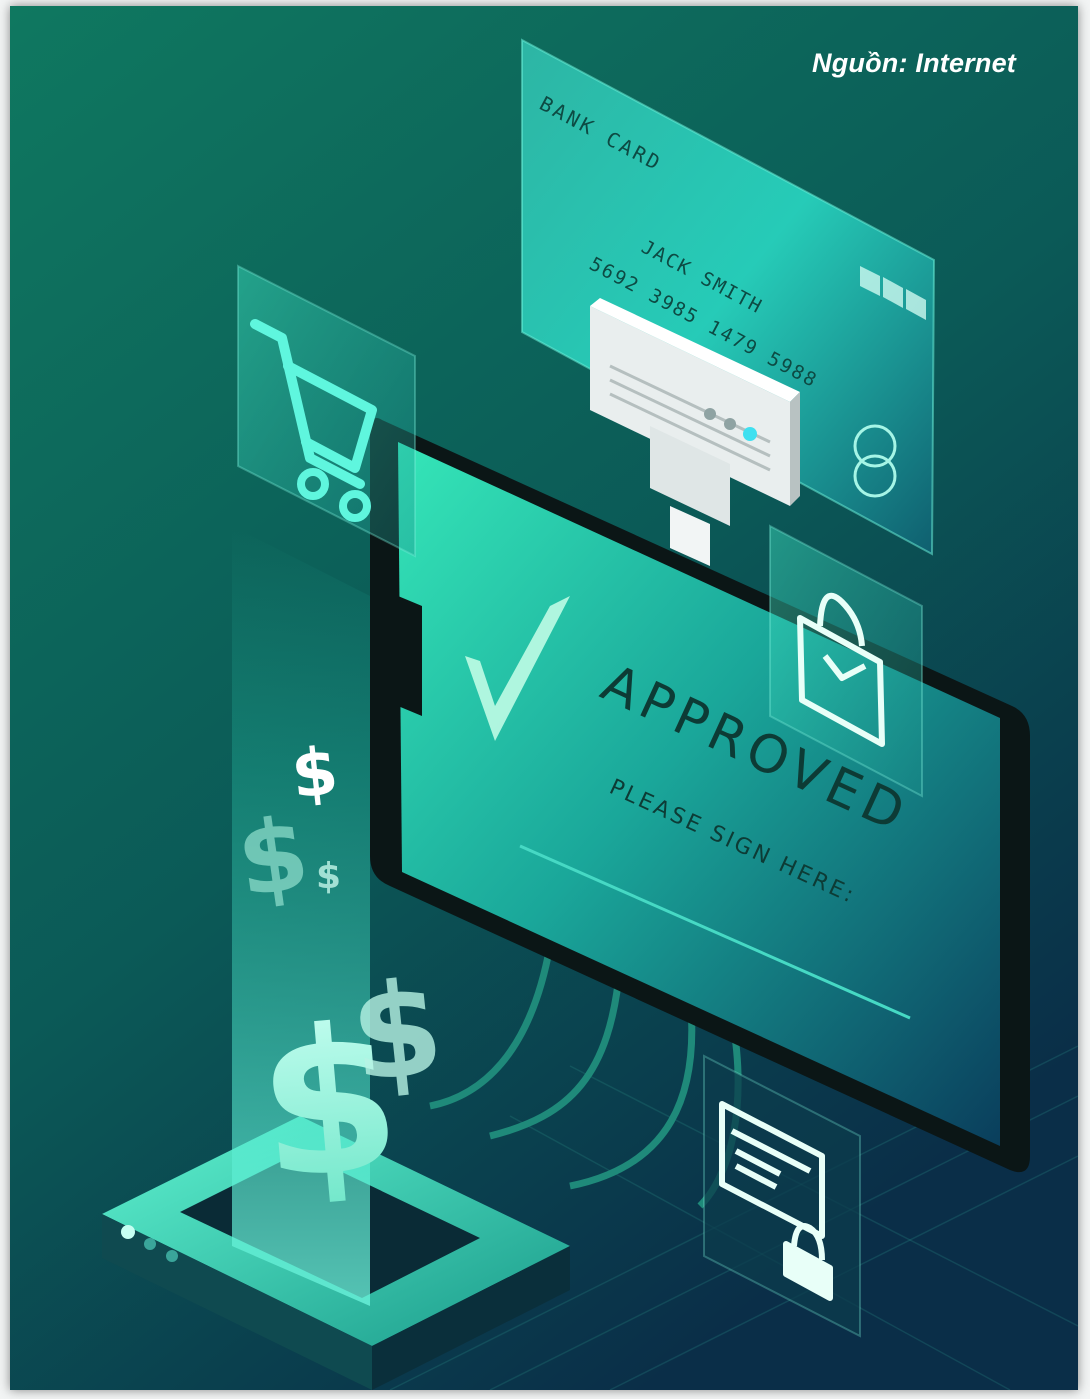  Describe the element at coordinates (410, 656) in the screenshot. I see `screen-notch` at that location.